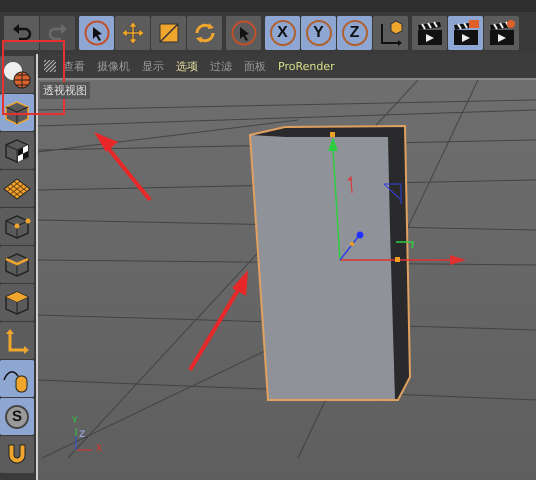 This screenshot has height=480, width=536. What do you see at coordinates (17, 454) in the screenshot?
I see `magnet-tool-button` at bounding box center [17, 454].